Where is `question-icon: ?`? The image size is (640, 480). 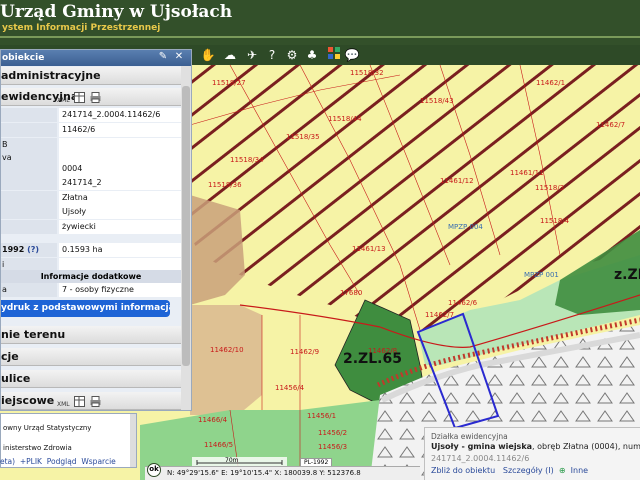
question-icon: ? is located at coordinates (272, 55).